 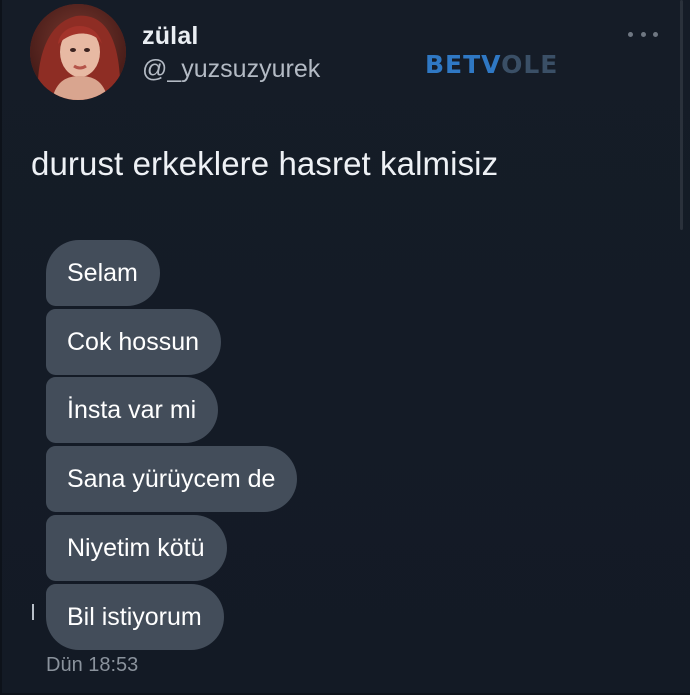 I want to click on profile-photo-icon, so click(x=78, y=52).